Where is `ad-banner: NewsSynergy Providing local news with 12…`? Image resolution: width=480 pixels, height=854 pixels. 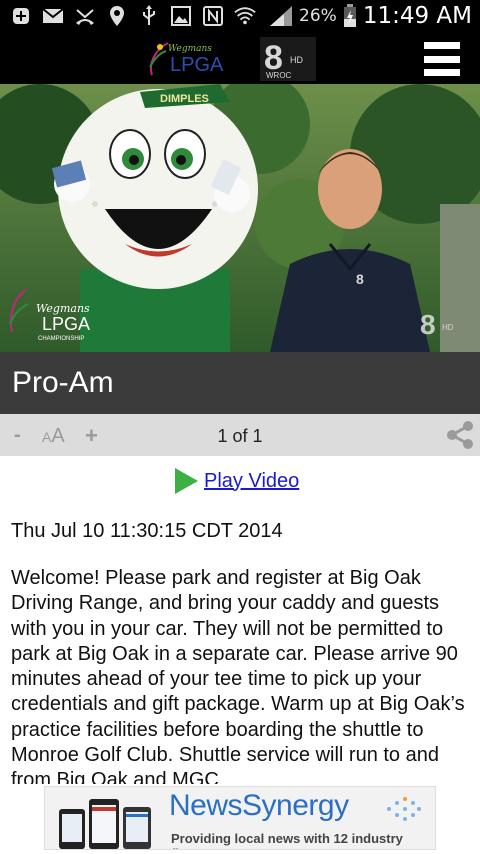 ad-banner: NewsSynergy Providing local news with 12… is located at coordinates (240, 818).